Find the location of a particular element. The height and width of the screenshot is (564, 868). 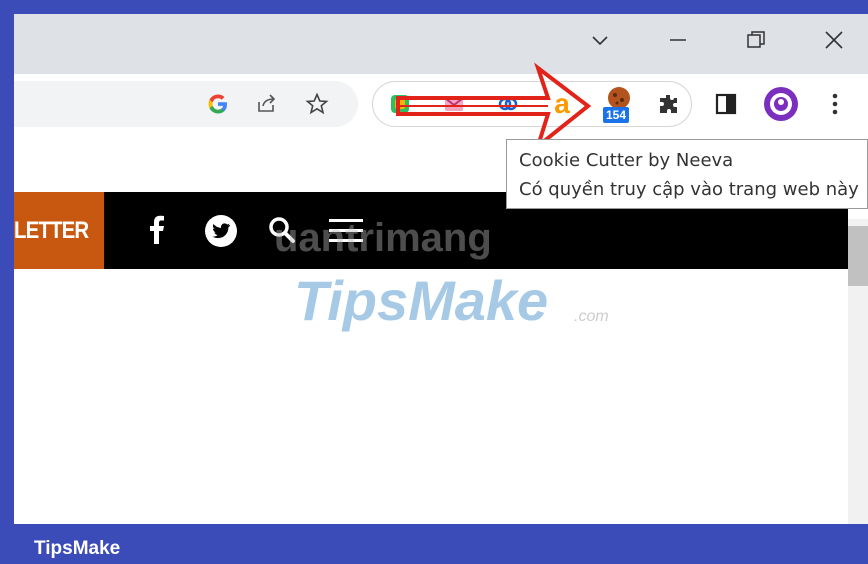

puzzle-icon is located at coordinates (669, 104).